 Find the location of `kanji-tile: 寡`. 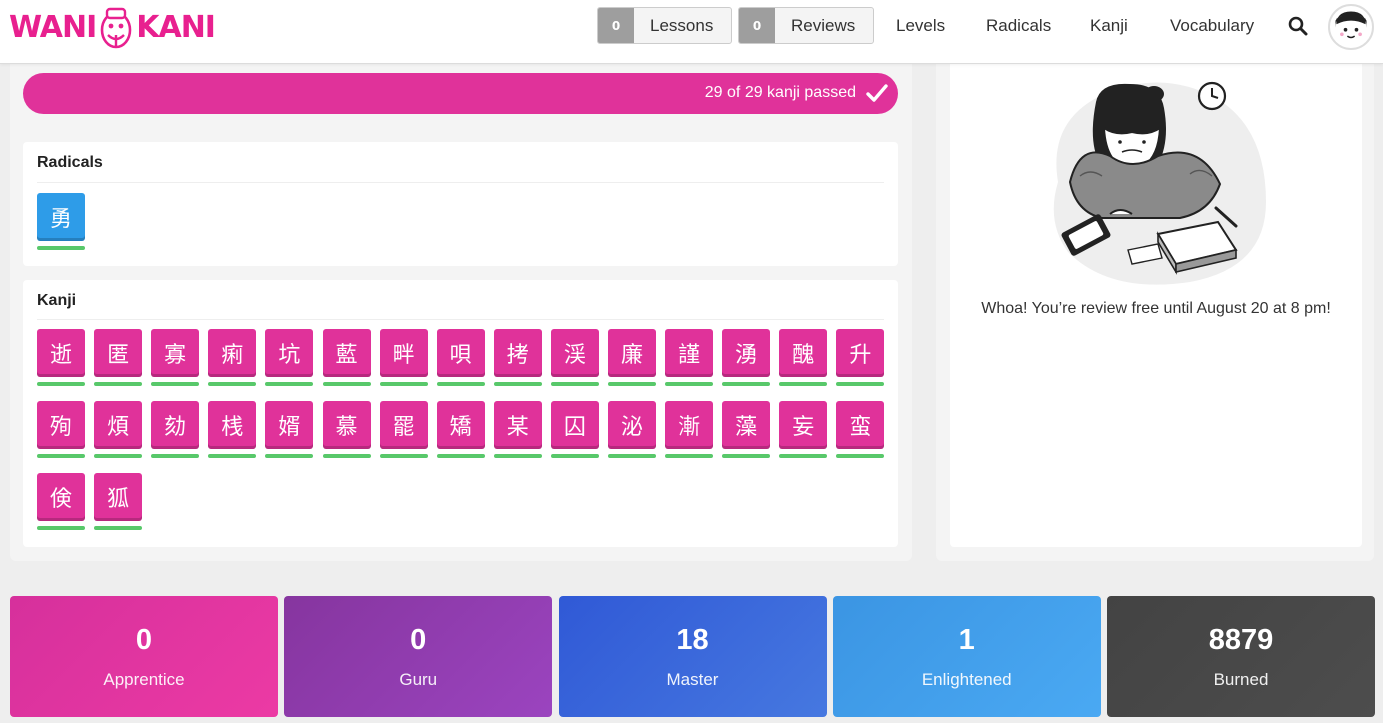

kanji-tile: 寡 is located at coordinates (175, 353).